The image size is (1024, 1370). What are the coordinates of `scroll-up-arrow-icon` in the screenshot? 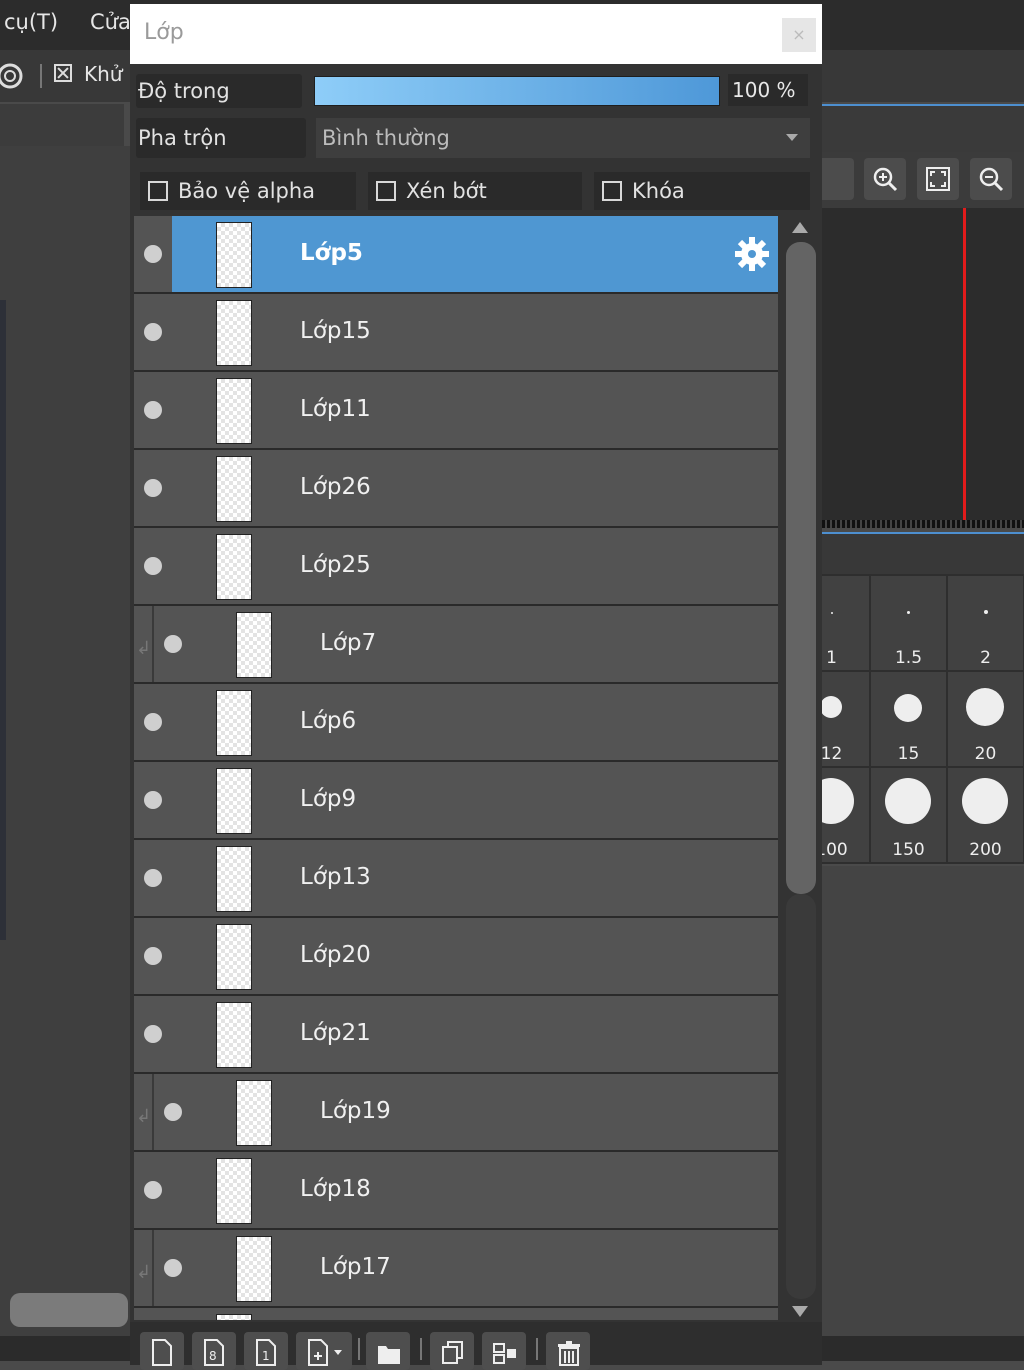 It's located at (800, 227).